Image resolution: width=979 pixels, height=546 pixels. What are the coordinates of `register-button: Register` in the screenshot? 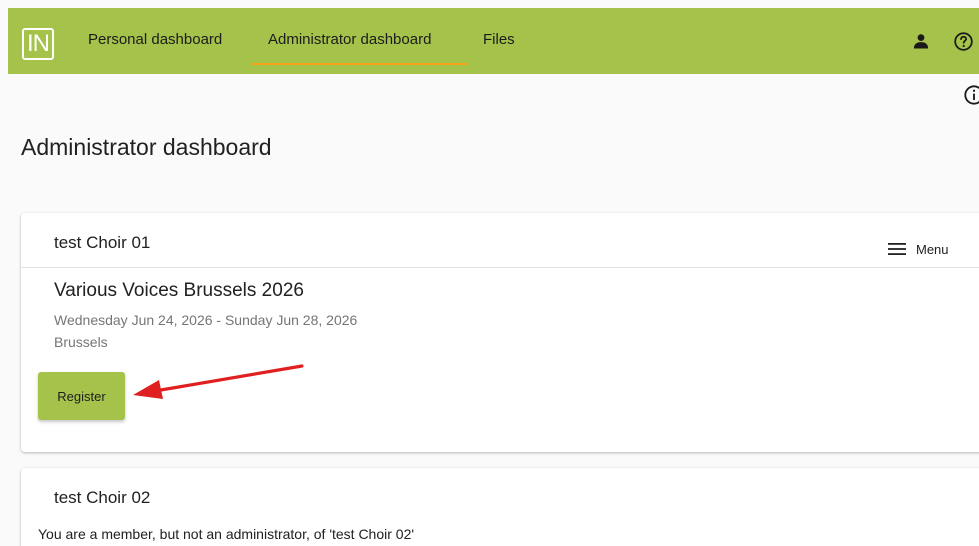 It's located at (81, 396).